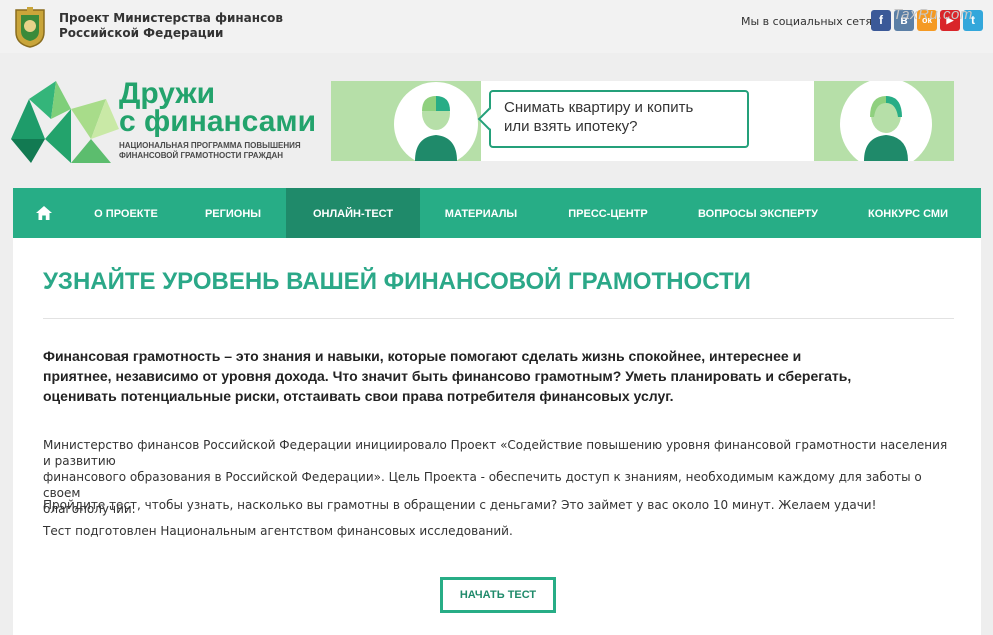 The image size is (993, 635). Describe the element at coordinates (881, 20) in the screenshot. I see `facebook-icon: f` at that location.